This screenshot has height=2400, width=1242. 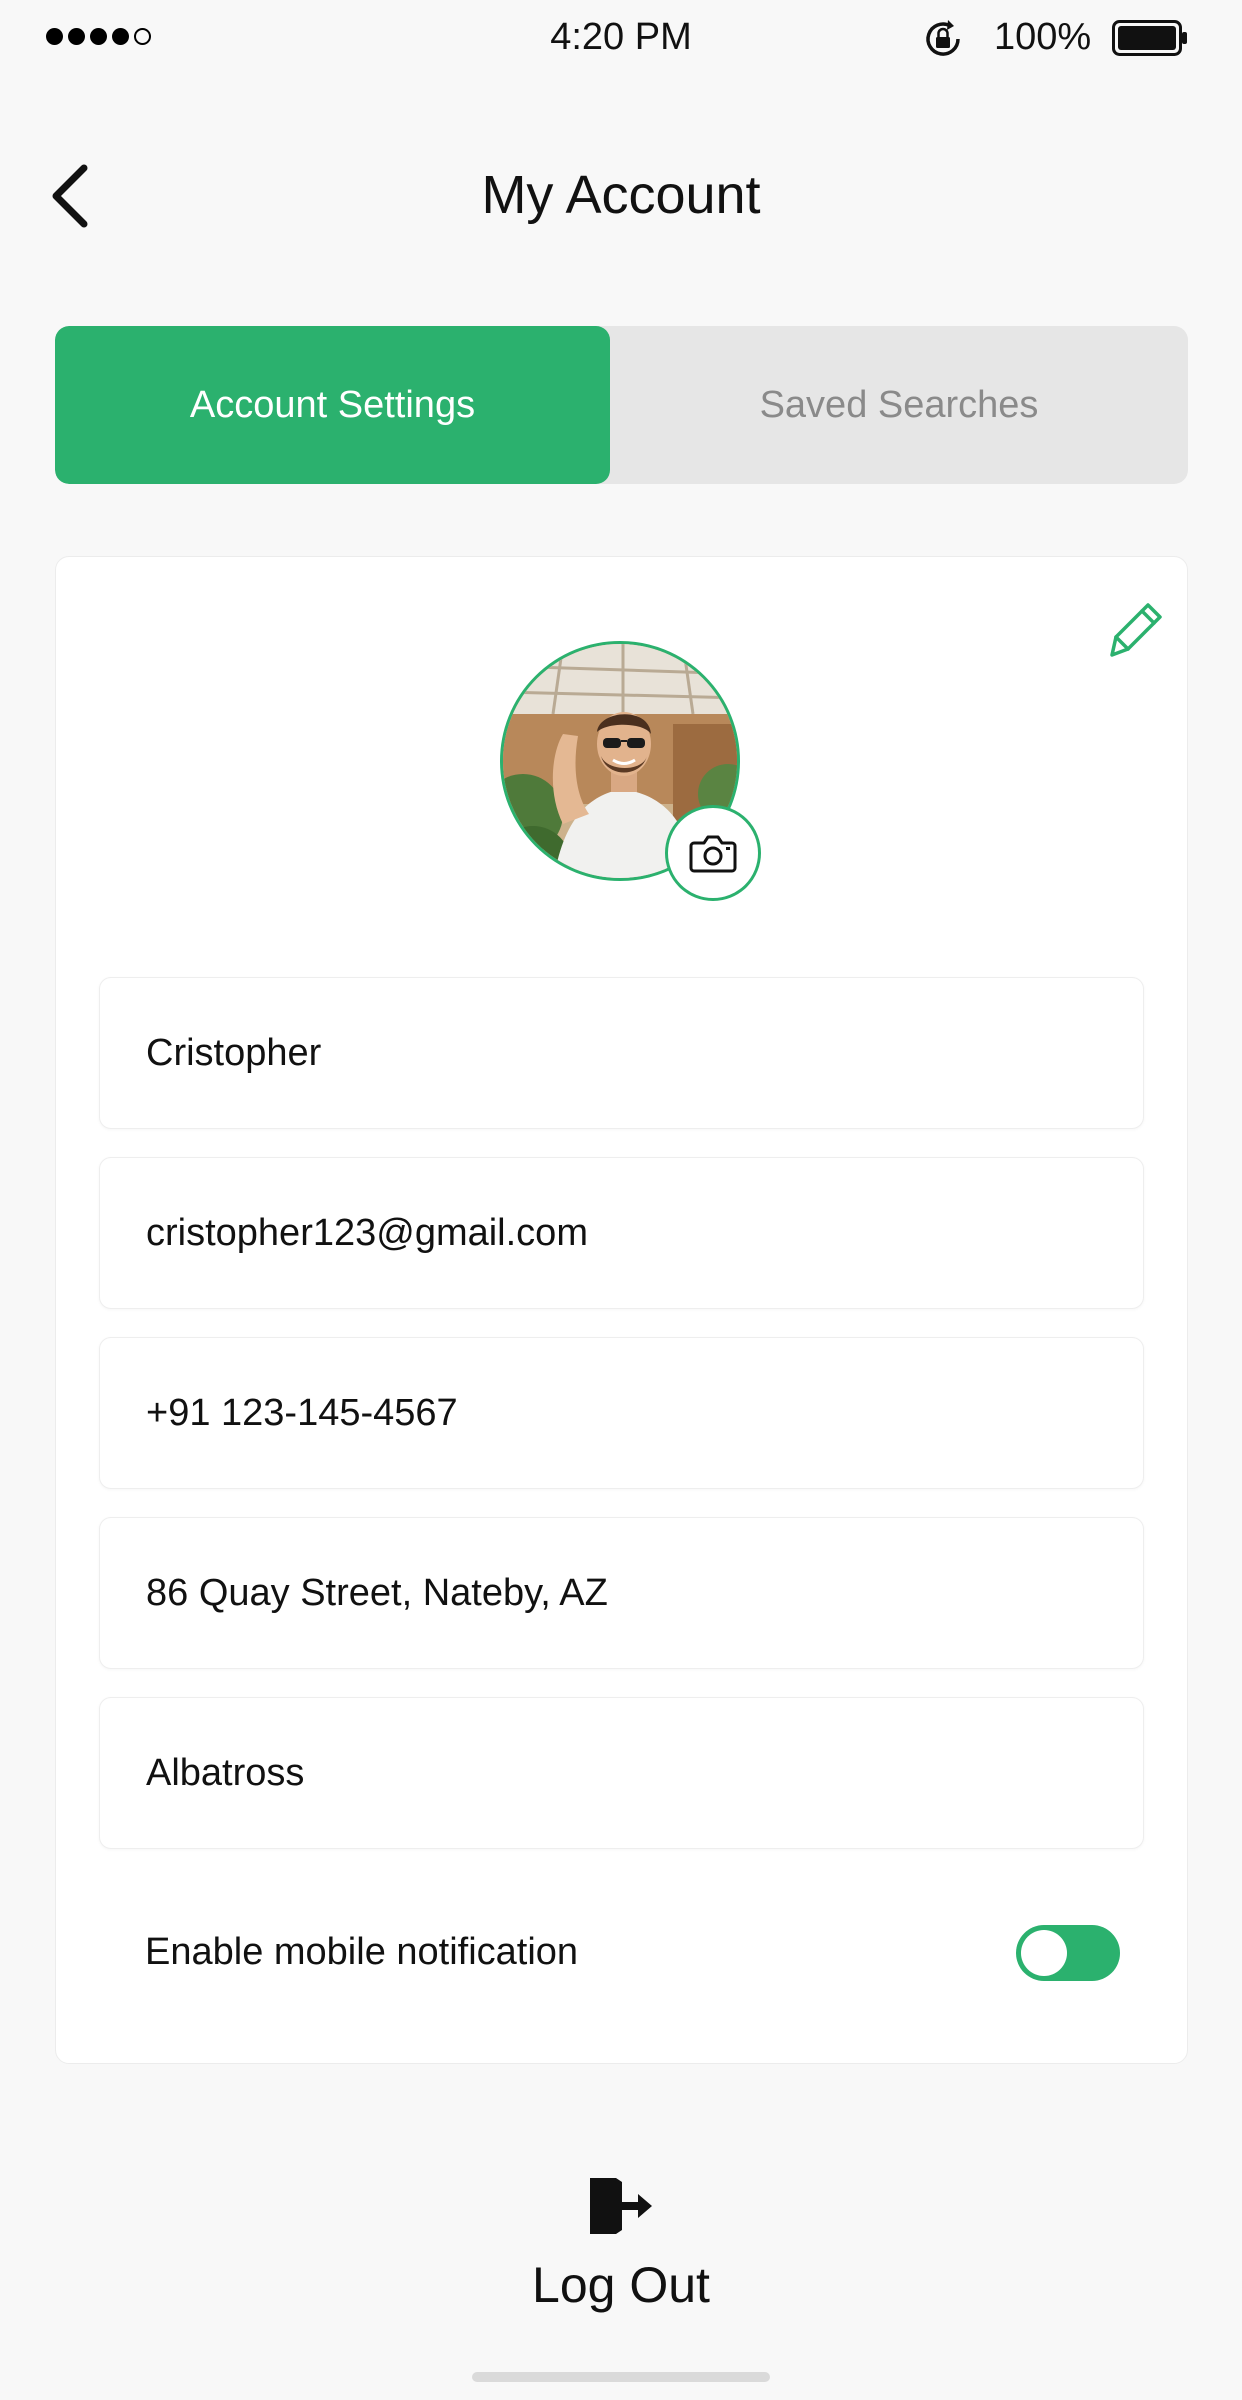 What do you see at coordinates (943, 38) in the screenshot?
I see `rotation-lock-icon` at bounding box center [943, 38].